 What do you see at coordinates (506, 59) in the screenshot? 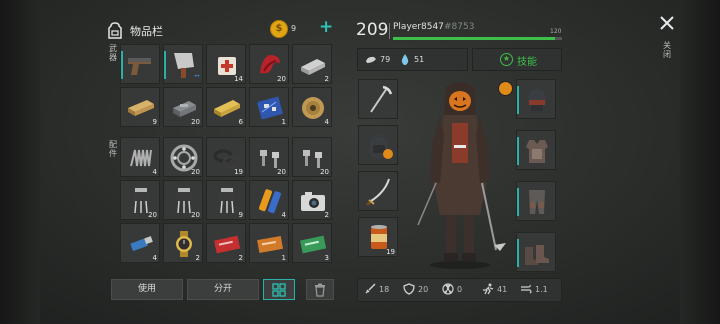
I see `star-icon: ★` at bounding box center [506, 59].